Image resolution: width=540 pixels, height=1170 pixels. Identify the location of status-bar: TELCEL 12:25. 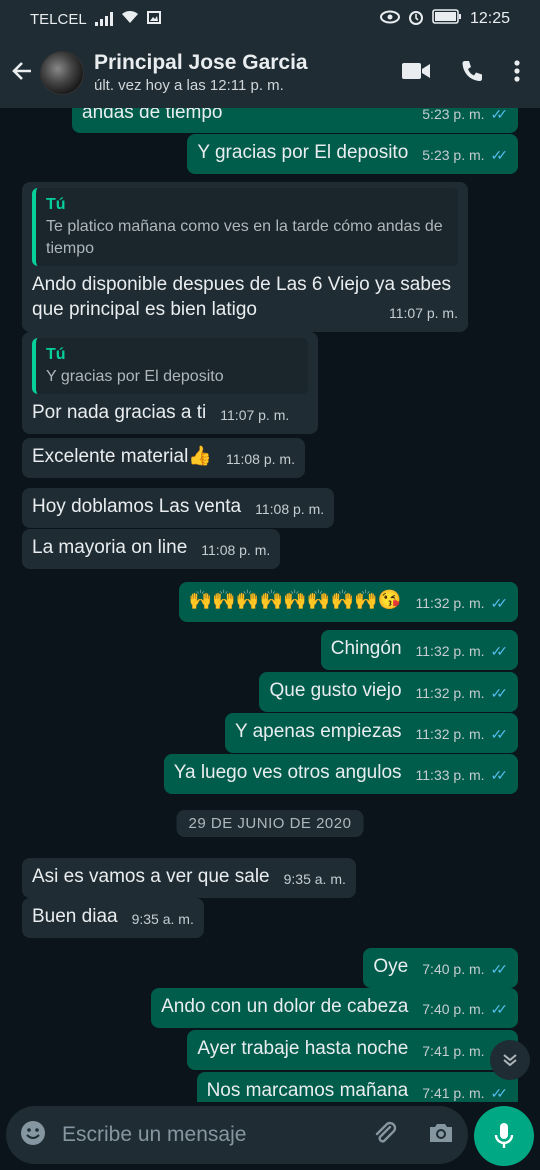
(270, 19).